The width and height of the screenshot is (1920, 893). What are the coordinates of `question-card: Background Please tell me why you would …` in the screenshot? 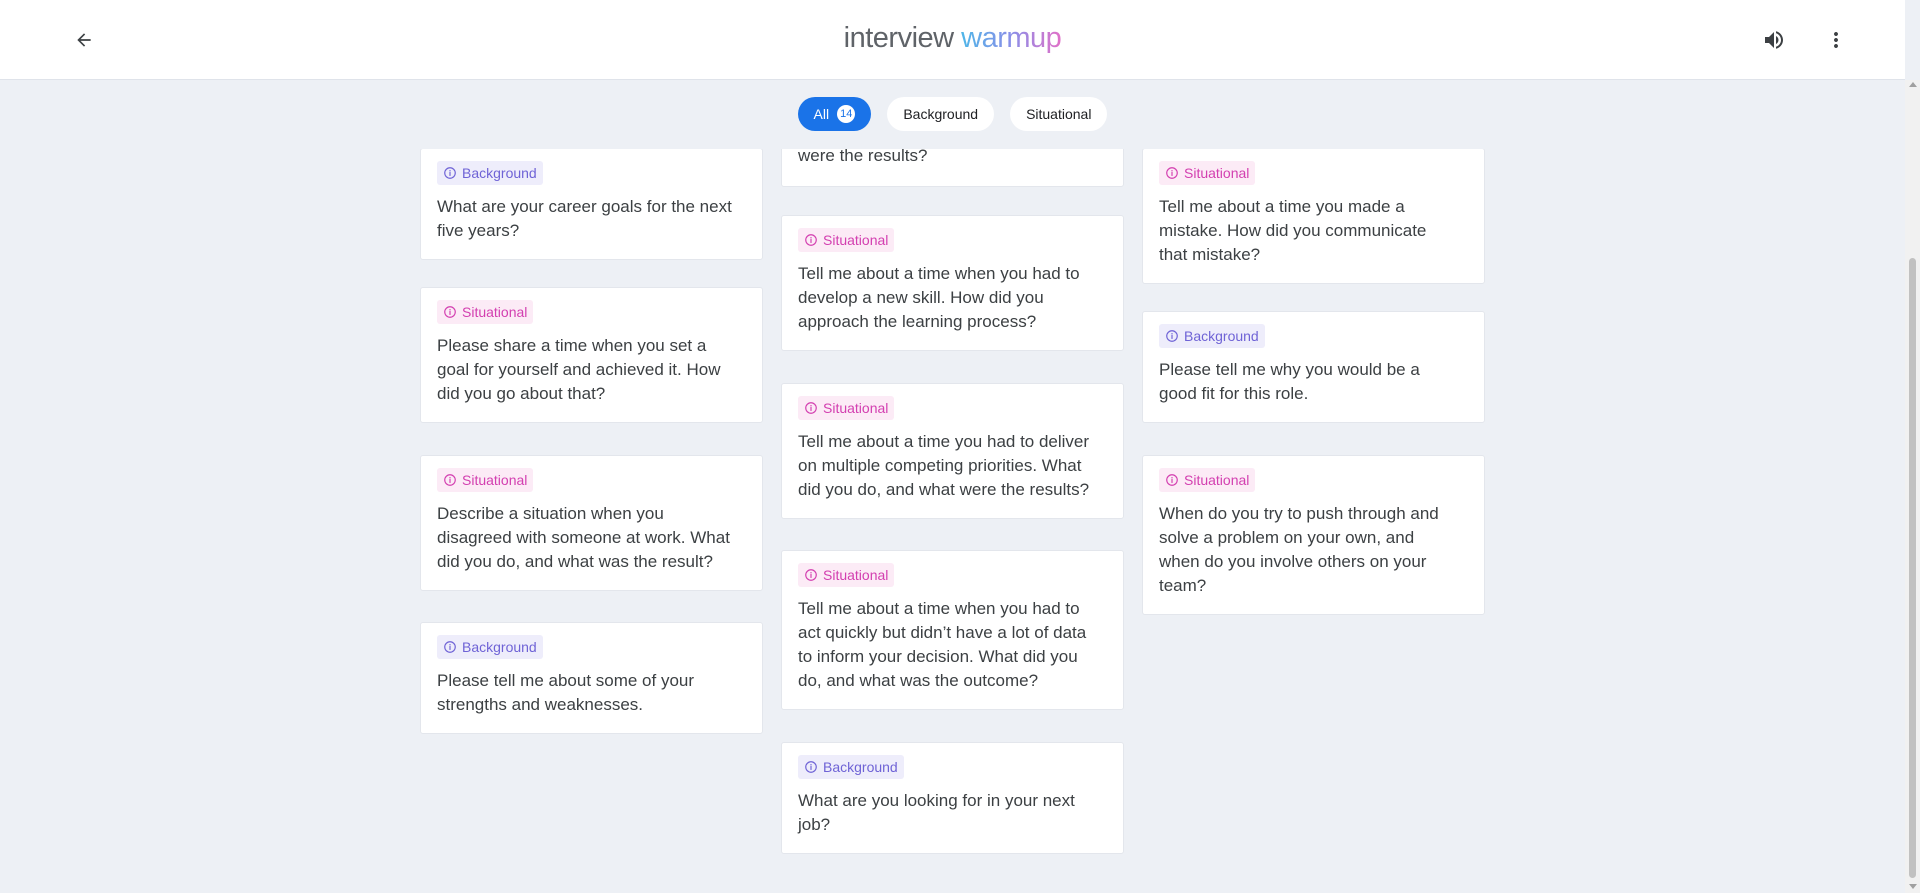 It's located at (1313, 367).